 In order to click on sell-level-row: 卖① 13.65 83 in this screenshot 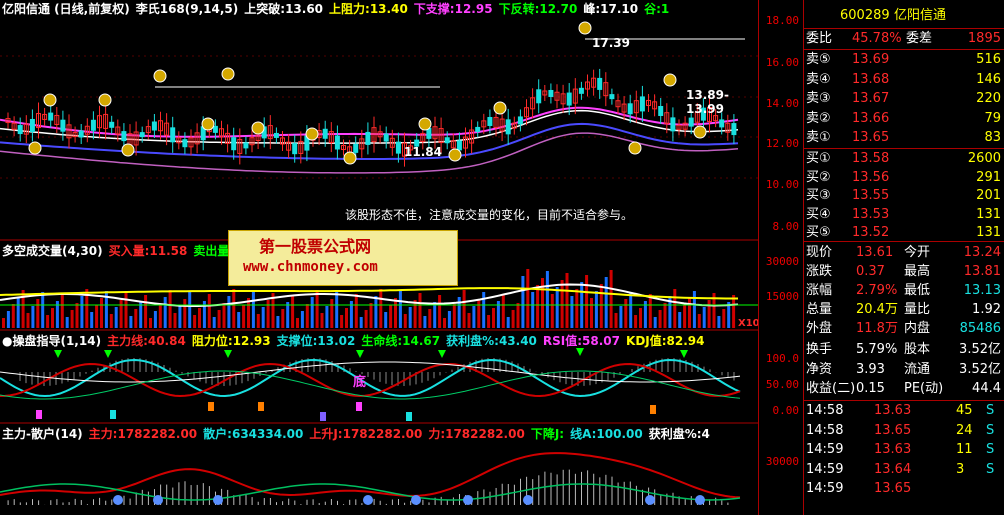, I will do `click(904, 138)`.